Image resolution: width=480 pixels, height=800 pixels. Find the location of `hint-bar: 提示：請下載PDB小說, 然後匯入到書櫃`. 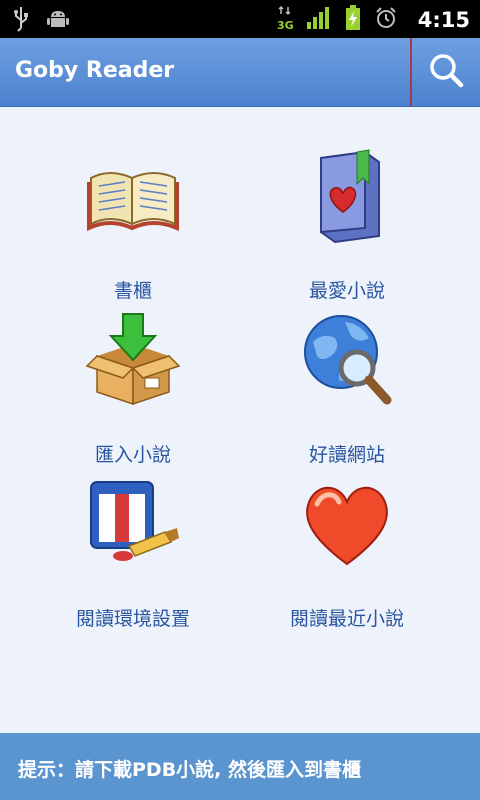

hint-bar: 提示：請下載PDB小說, 然後匯入到書櫃 is located at coordinates (240, 766).